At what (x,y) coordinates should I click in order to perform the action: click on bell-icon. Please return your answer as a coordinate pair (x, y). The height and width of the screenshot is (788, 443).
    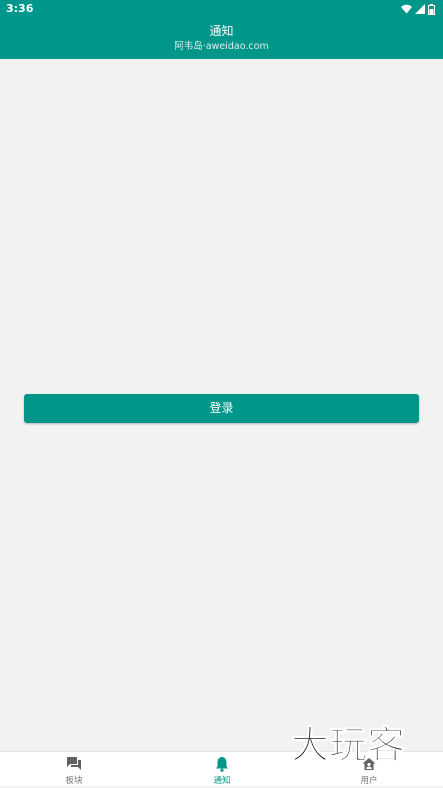
    Looking at the image, I should click on (222, 764).